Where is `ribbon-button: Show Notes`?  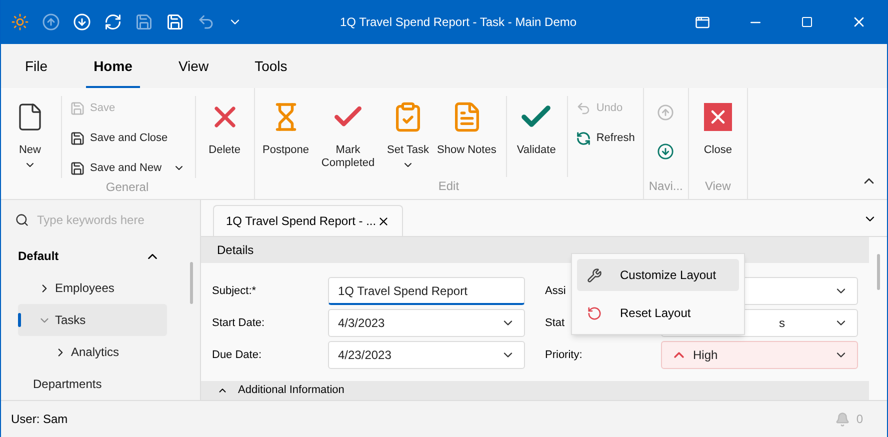 ribbon-button: Show Notes is located at coordinates (466, 137).